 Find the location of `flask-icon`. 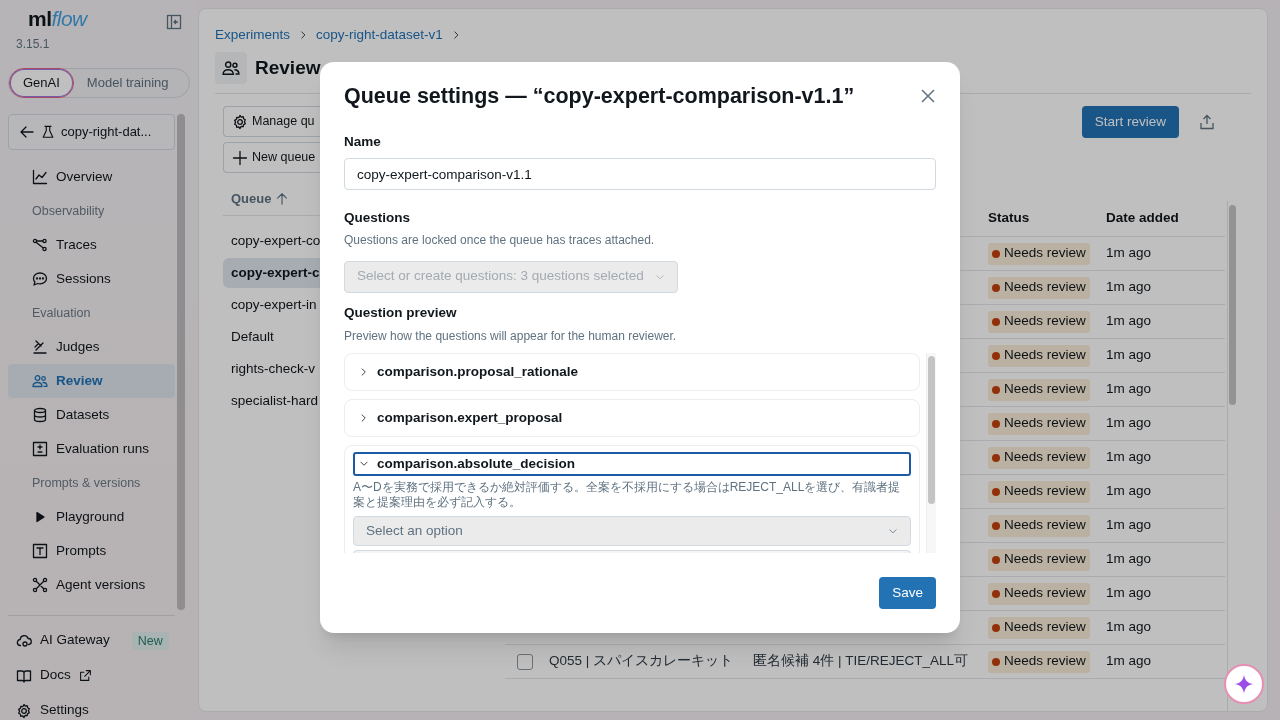

flask-icon is located at coordinates (48, 132).